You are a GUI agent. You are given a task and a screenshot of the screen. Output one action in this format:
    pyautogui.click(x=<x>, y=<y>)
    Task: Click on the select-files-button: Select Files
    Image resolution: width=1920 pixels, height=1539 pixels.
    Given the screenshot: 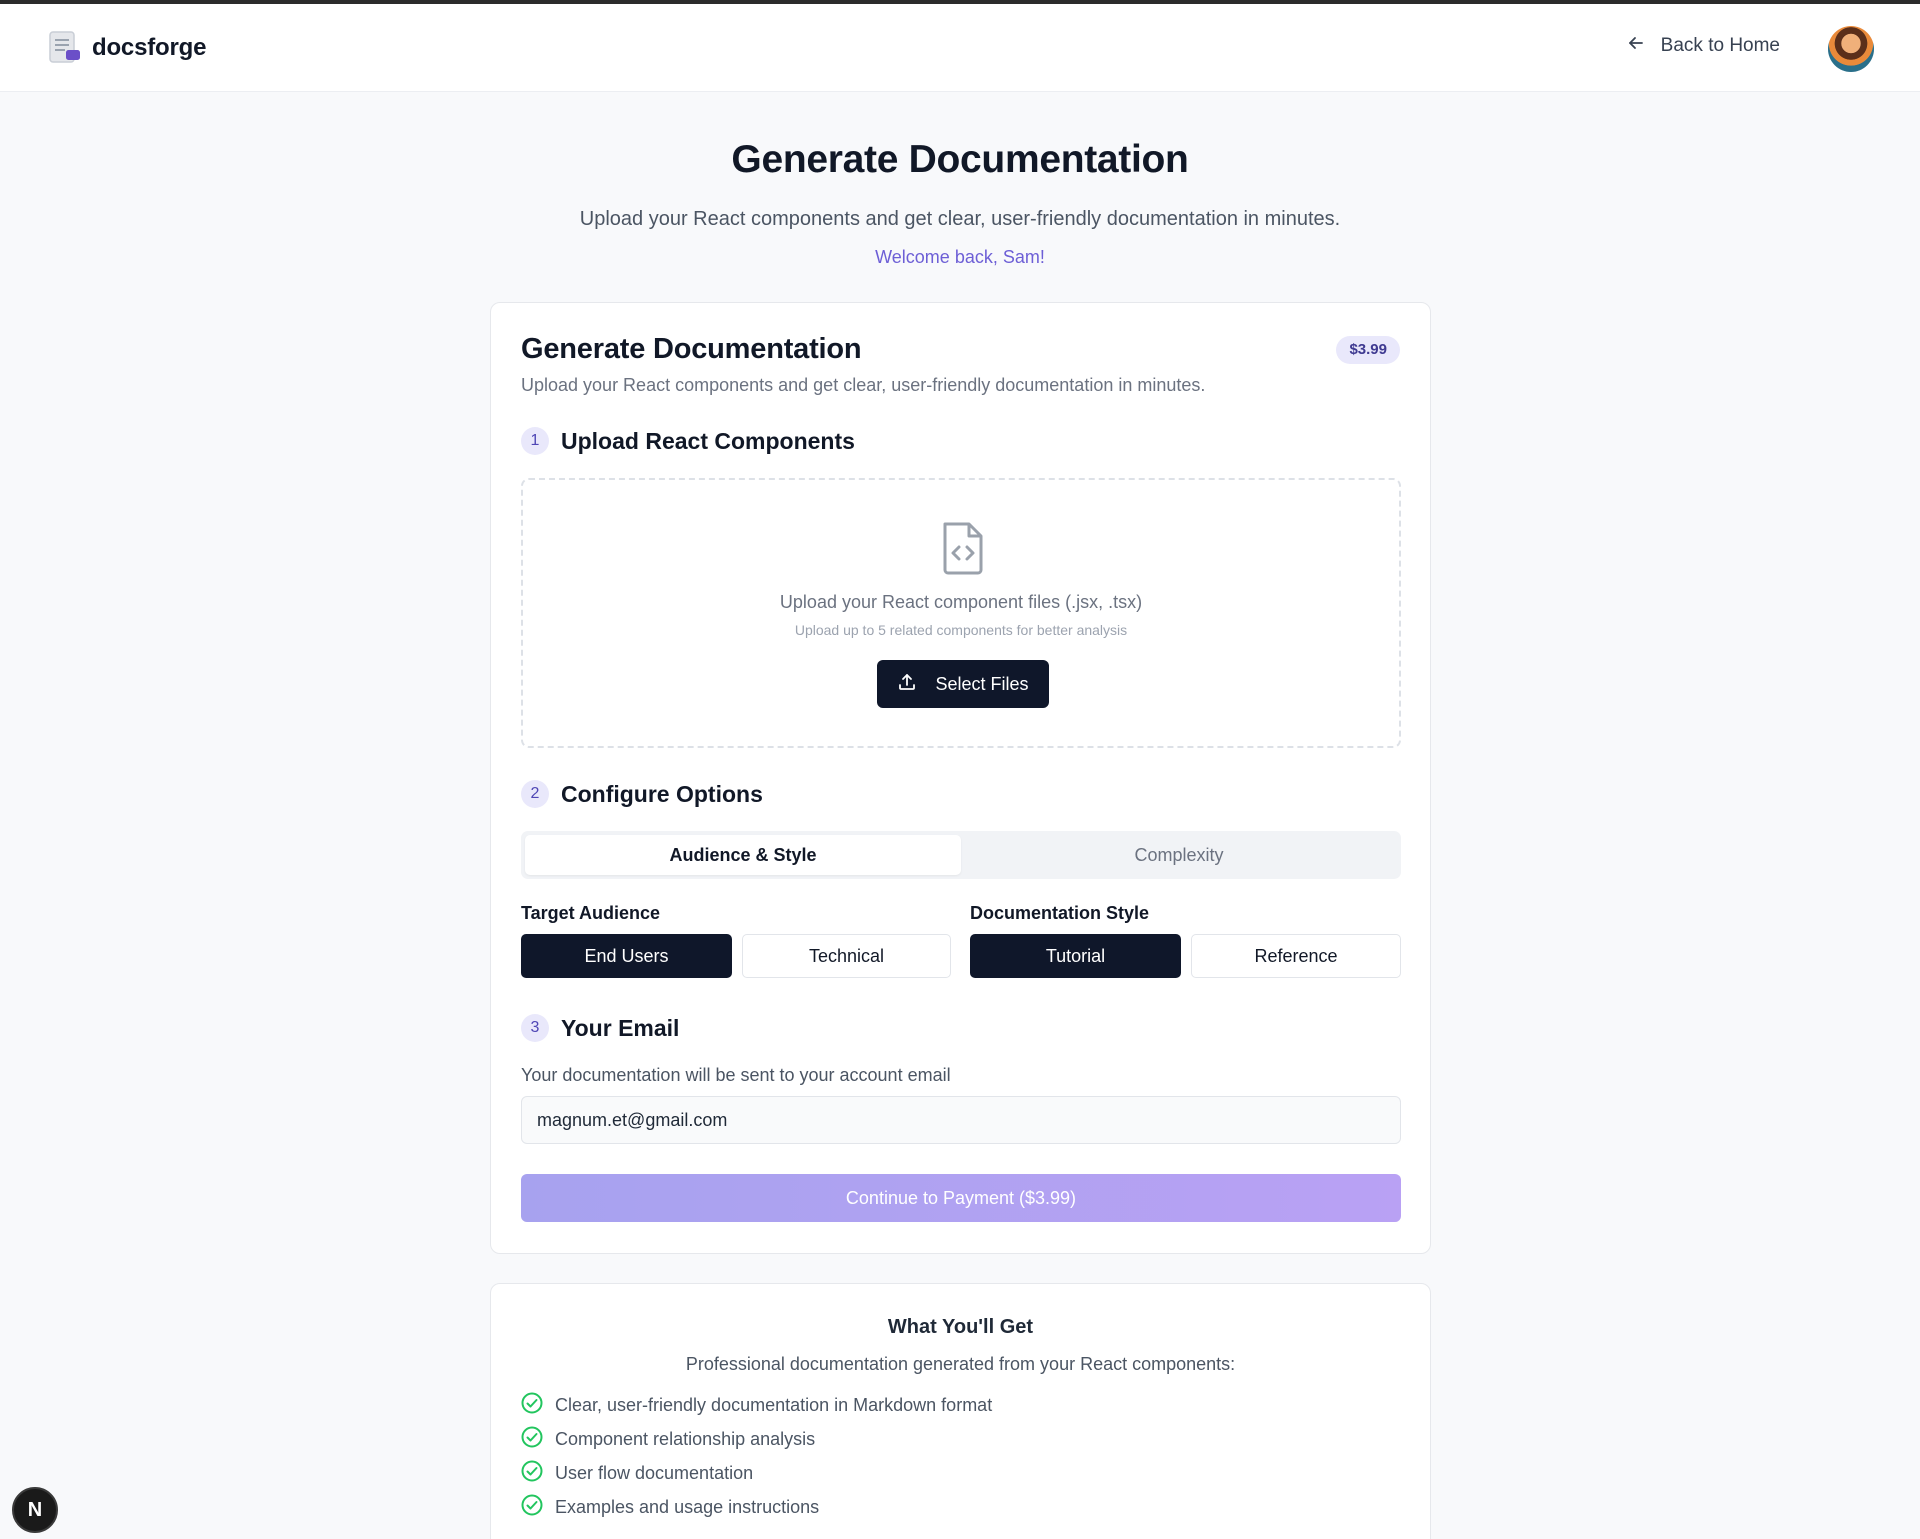 What is the action you would take?
    pyautogui.click(x=963, y=684)
    